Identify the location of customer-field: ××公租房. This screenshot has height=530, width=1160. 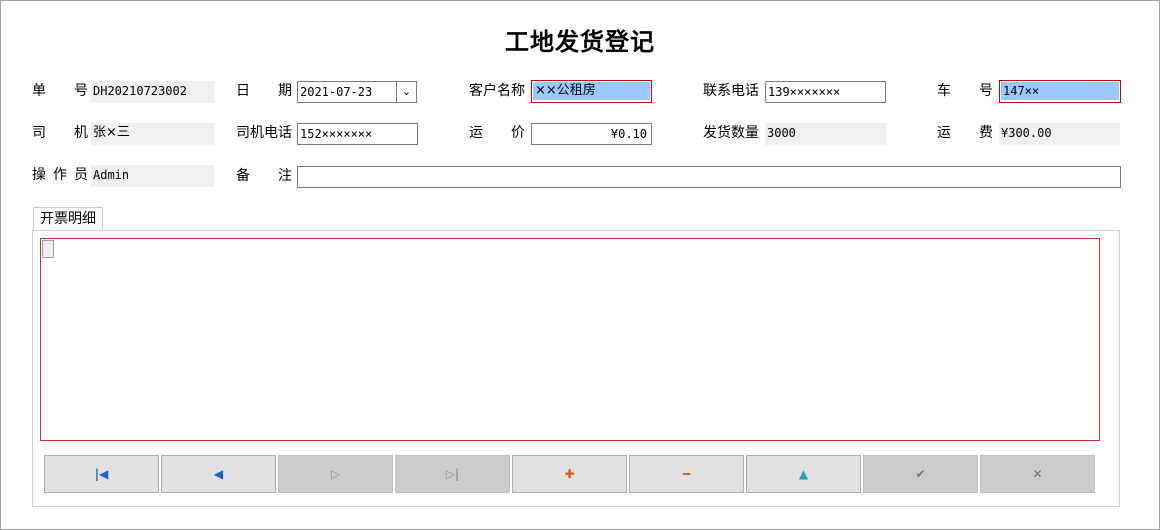
(591, 91).